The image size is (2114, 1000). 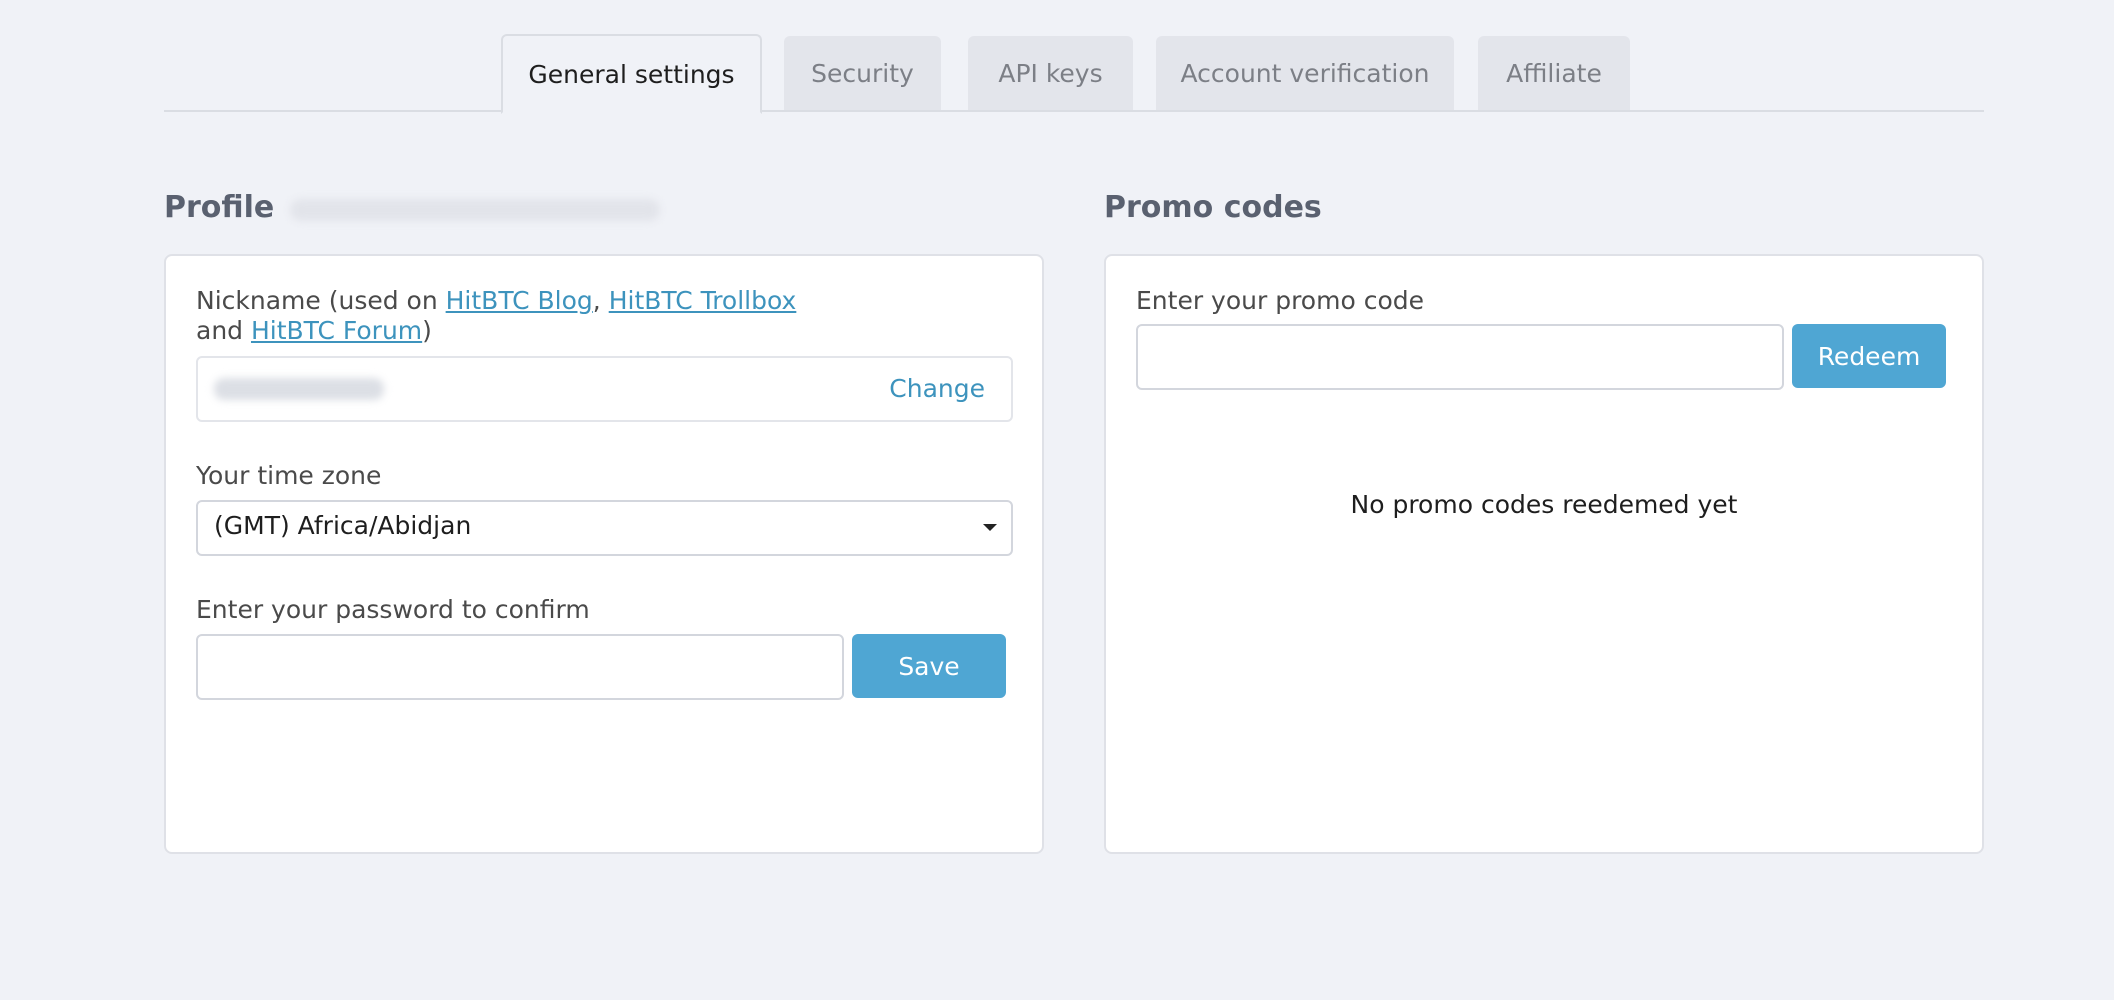 What do you see at coordinates (1050, 73) in the screenshot?
I see `tab-api-keys: API keys` at bounding box center [1050, 73].